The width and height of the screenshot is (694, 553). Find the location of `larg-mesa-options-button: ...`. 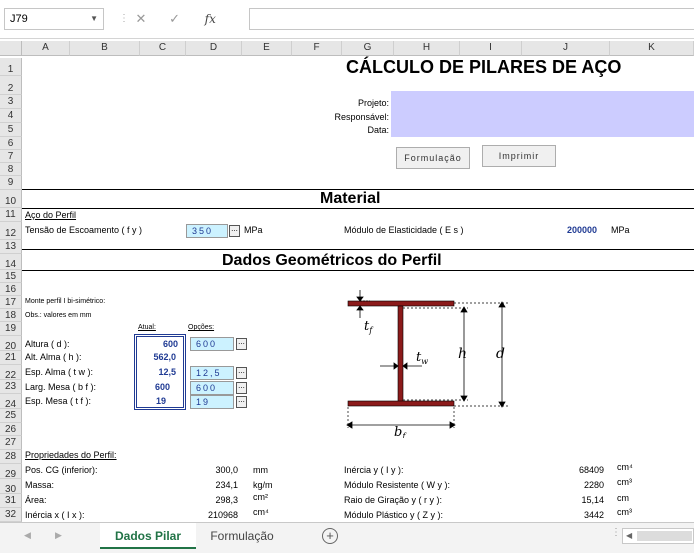

larg-mesa-options-button: ... is located at coordinates (241, 388).